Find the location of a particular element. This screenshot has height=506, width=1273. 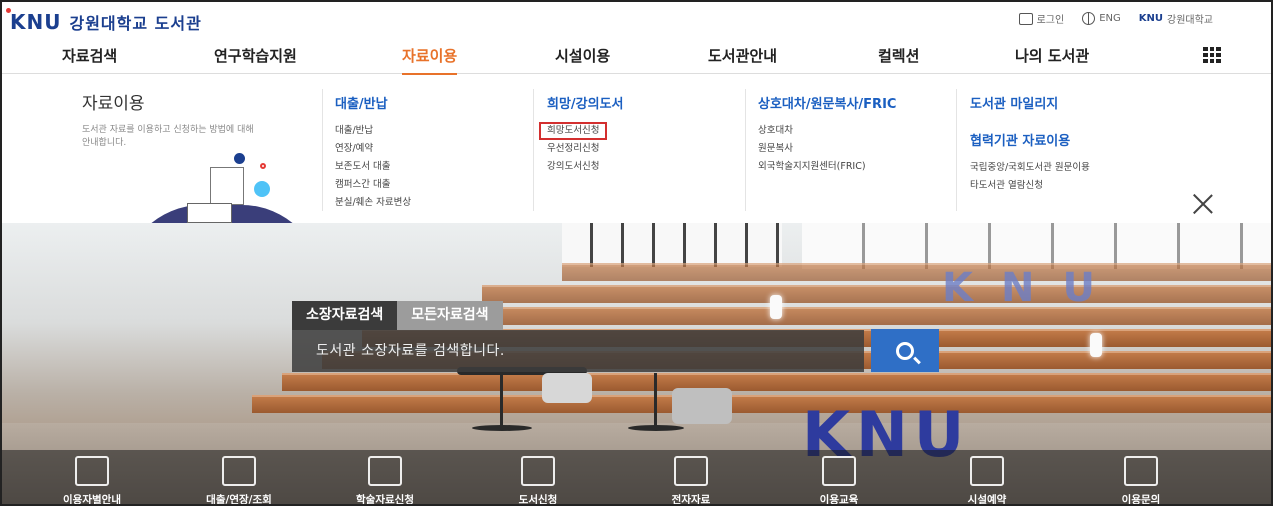

top-bar: KNU 강원대학교 도서관 로그인 ENG KNU 강원대학교 is located at coordinates (636, 19).